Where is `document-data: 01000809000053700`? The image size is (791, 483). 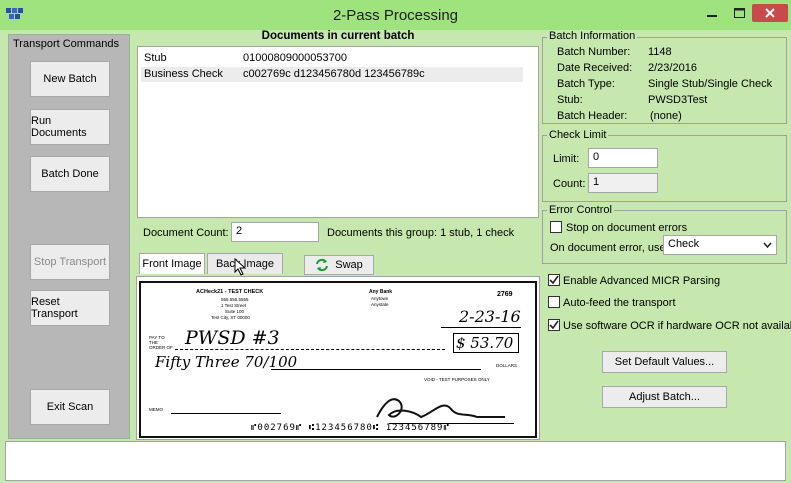 document-data: 01000809000053700 is located at coordinates (295, 58).